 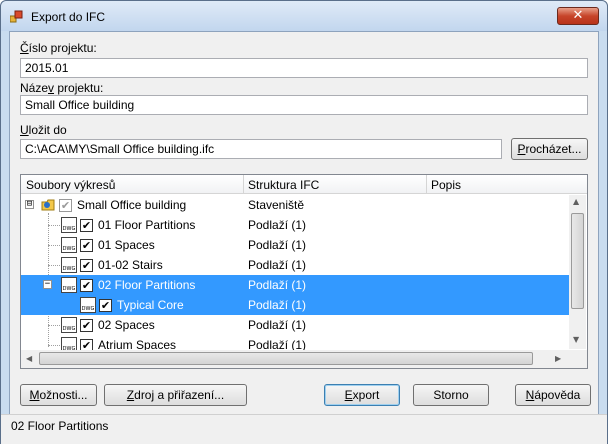 I want to click on scroll-right-icon: ▶, so click(x=558, y=358).